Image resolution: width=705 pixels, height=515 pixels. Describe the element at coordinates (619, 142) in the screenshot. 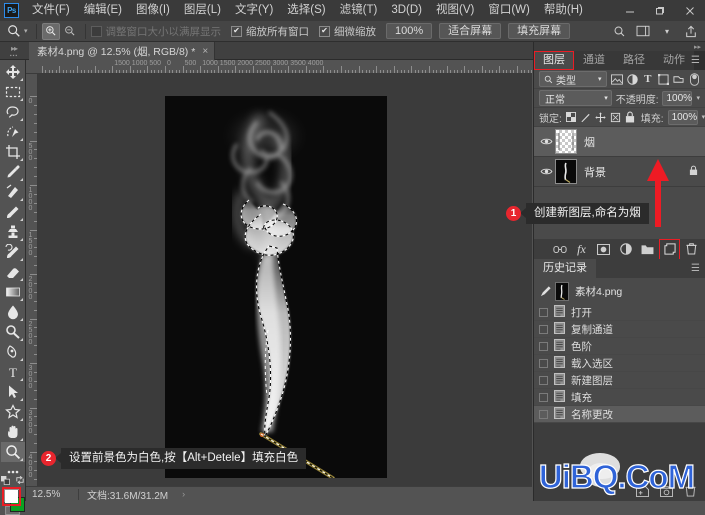

I see `layer-row: 烟` at that location.